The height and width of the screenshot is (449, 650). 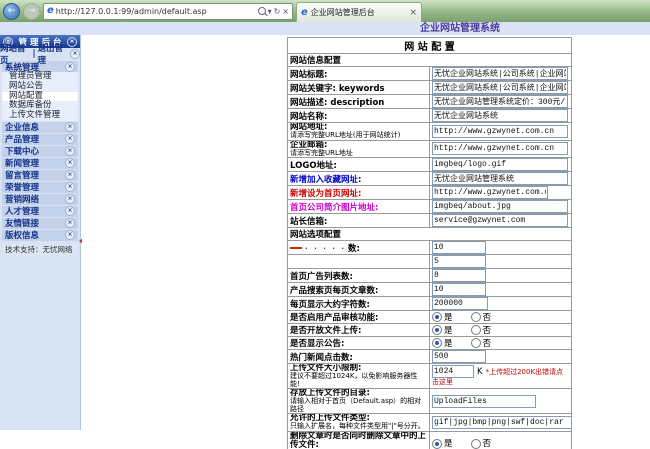 What do you see at coordinates (277, 11) in the screenshot?
I see `refresh-icon: ↻` at bounding box center [277, 11].